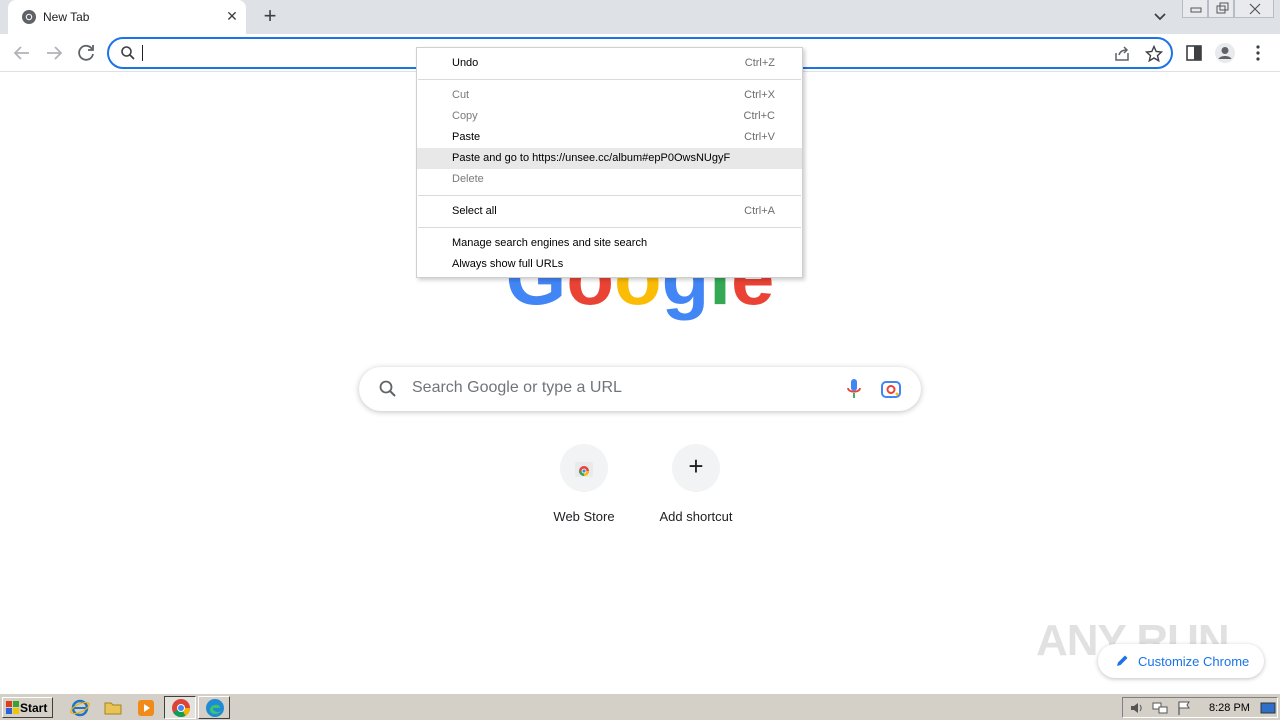 This screenshot has width=1280, height=720. Describe the element at coordinates (34, 708) in the screenshot. I see `start-label: Start` at that location.